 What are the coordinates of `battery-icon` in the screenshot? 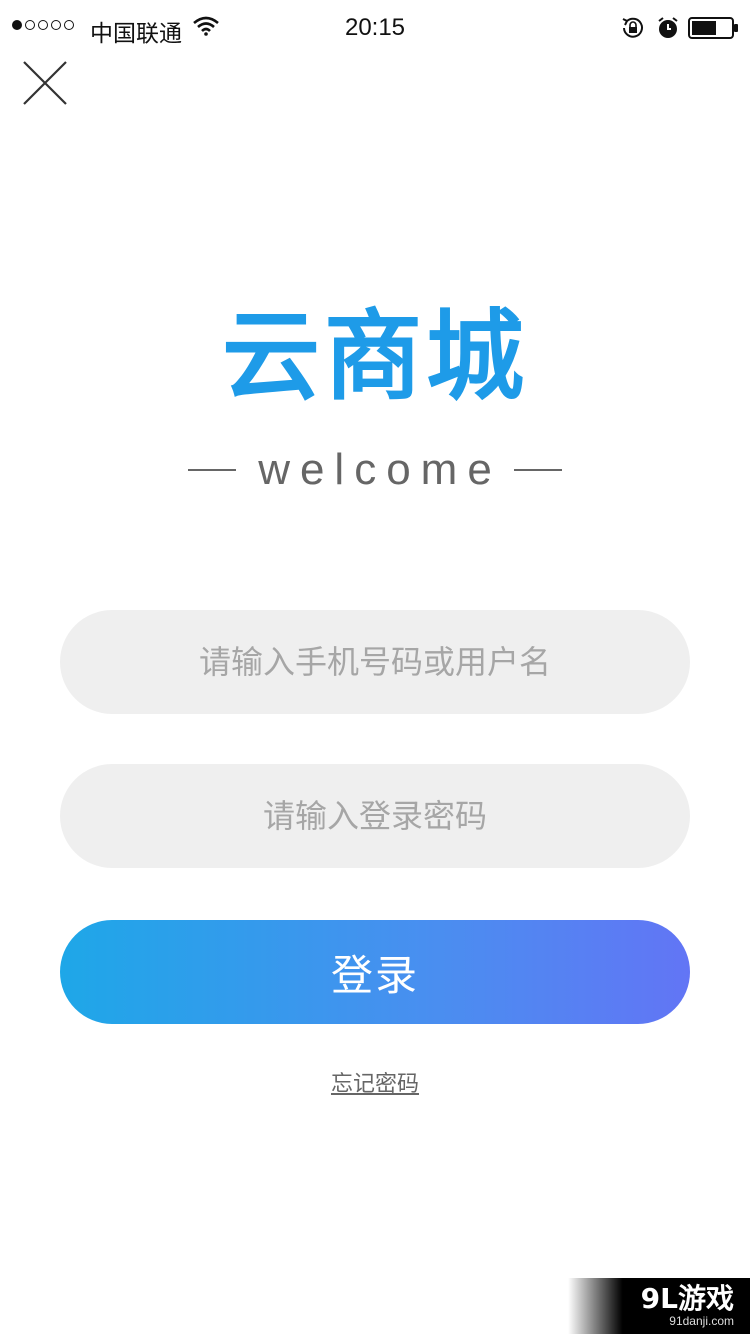 It's located at (714, 31).